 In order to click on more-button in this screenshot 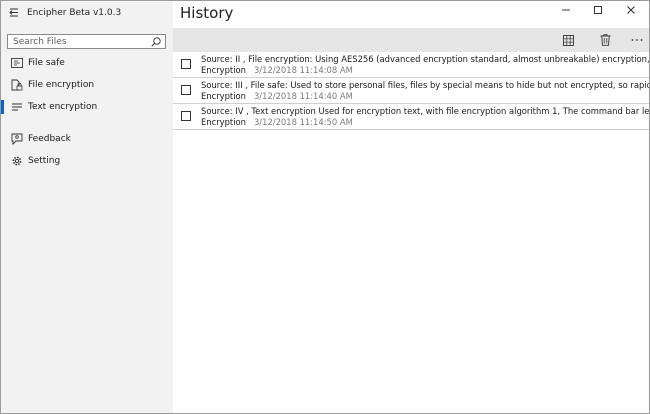, I will do `click(637, 40)`.